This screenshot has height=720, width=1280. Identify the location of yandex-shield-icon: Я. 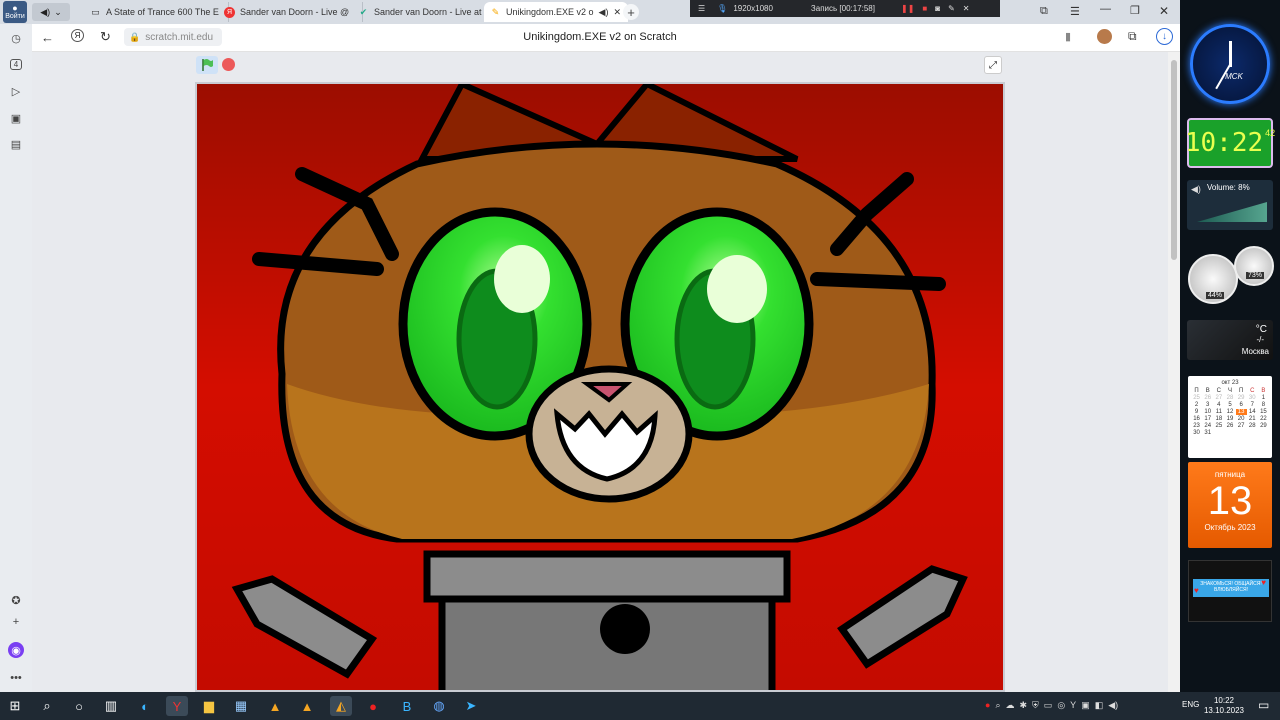
(77, 35).